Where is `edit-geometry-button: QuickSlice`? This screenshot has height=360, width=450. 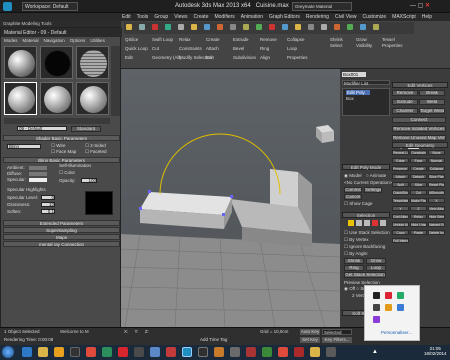 edit-geometry-button: QuickSlice is located at coordinates (400, 192).